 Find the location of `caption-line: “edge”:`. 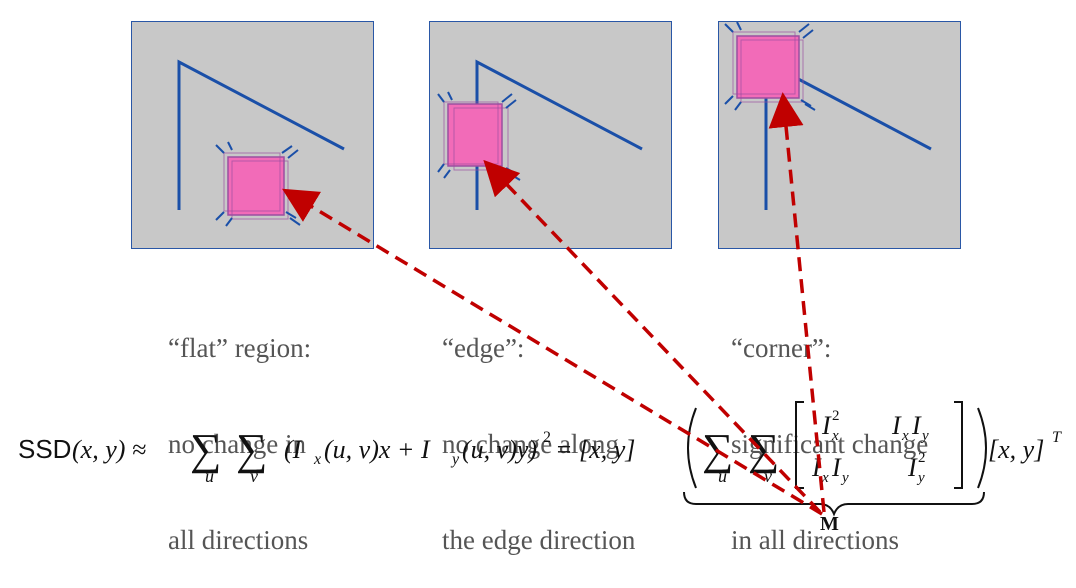

caption-line: “edge”: is located at coordinates (483, 348).